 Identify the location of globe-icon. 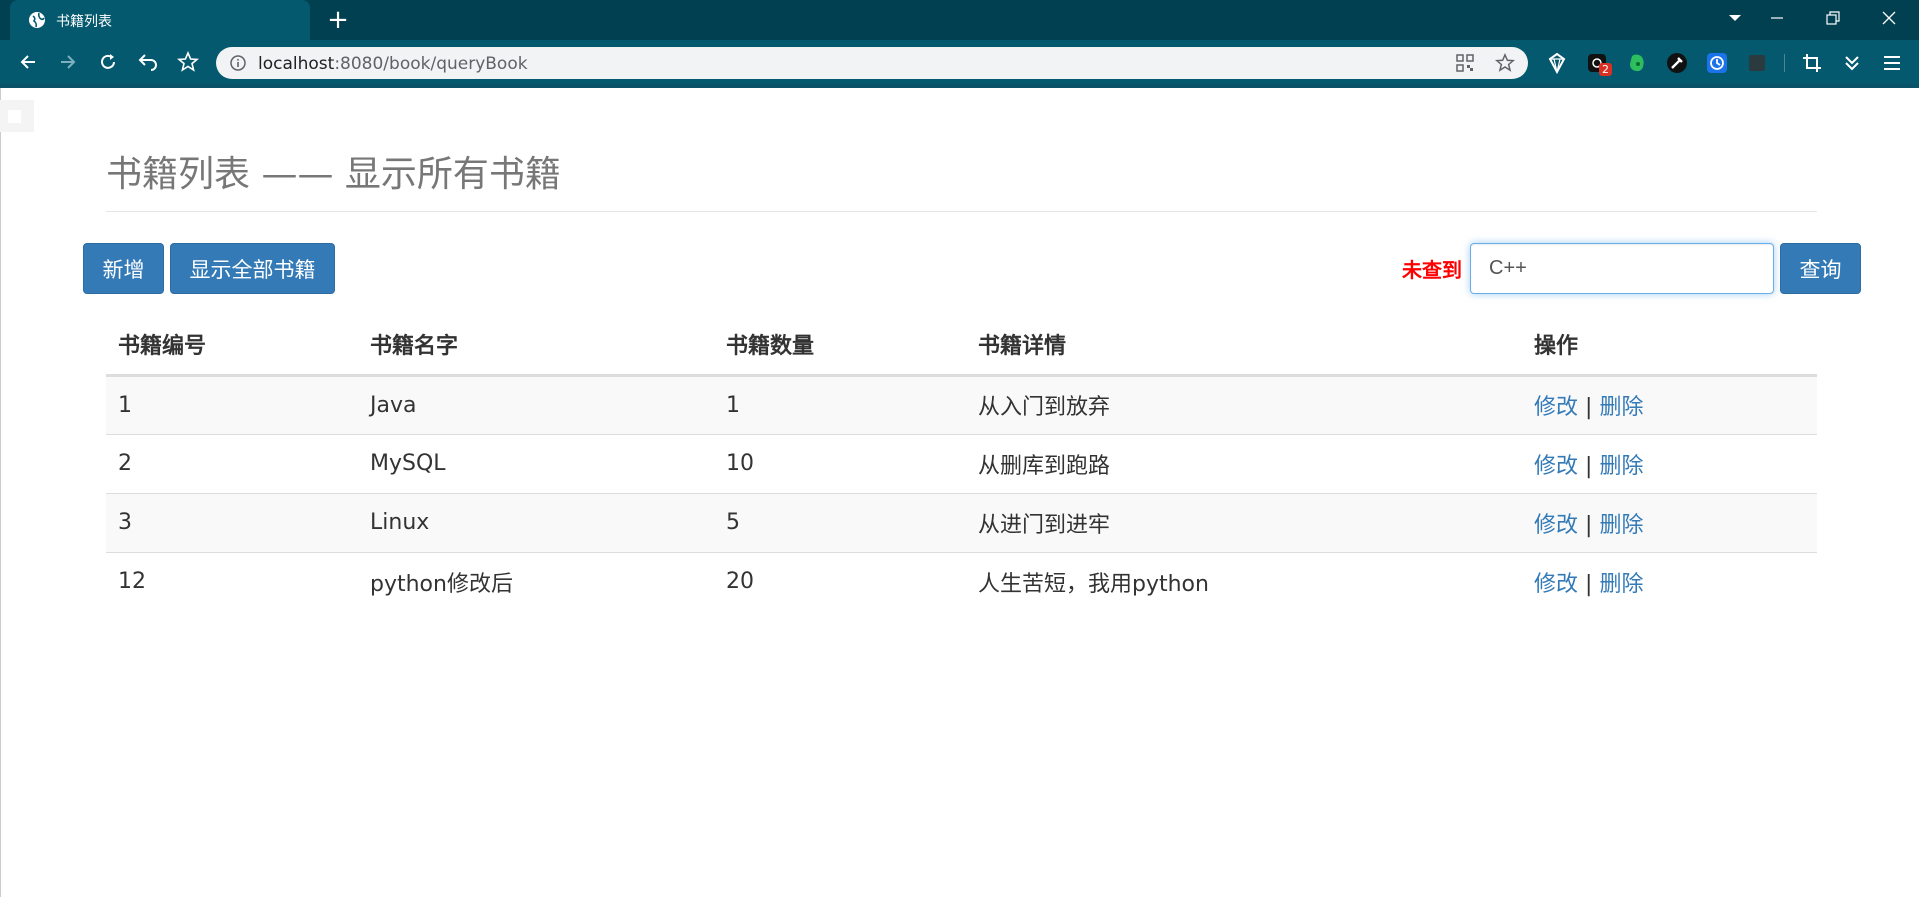
(37, 20).